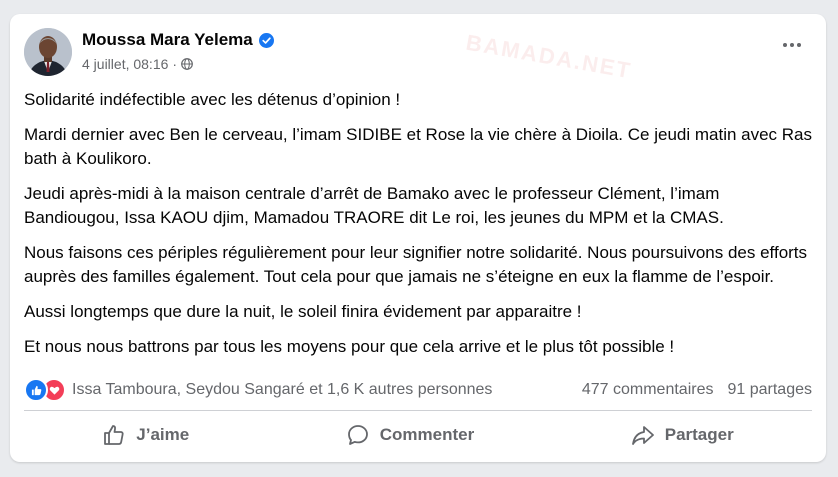  I want to click on share-button: Partager, so click(682, 435).